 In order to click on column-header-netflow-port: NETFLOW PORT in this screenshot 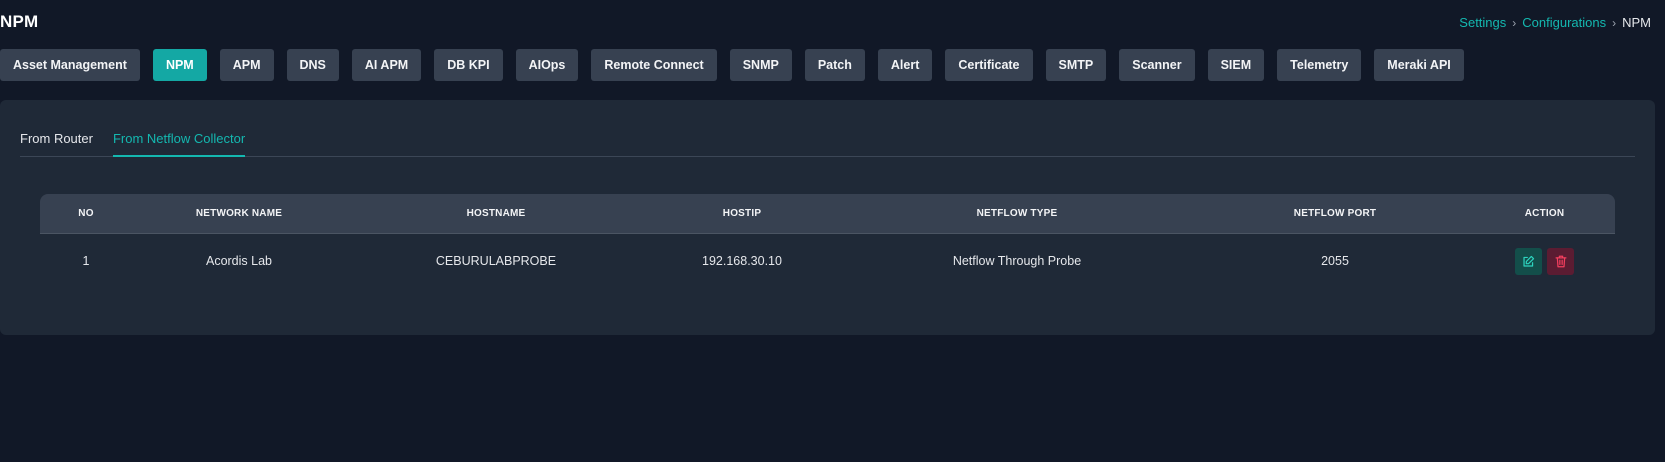, I will do `click(1335, 213)`.